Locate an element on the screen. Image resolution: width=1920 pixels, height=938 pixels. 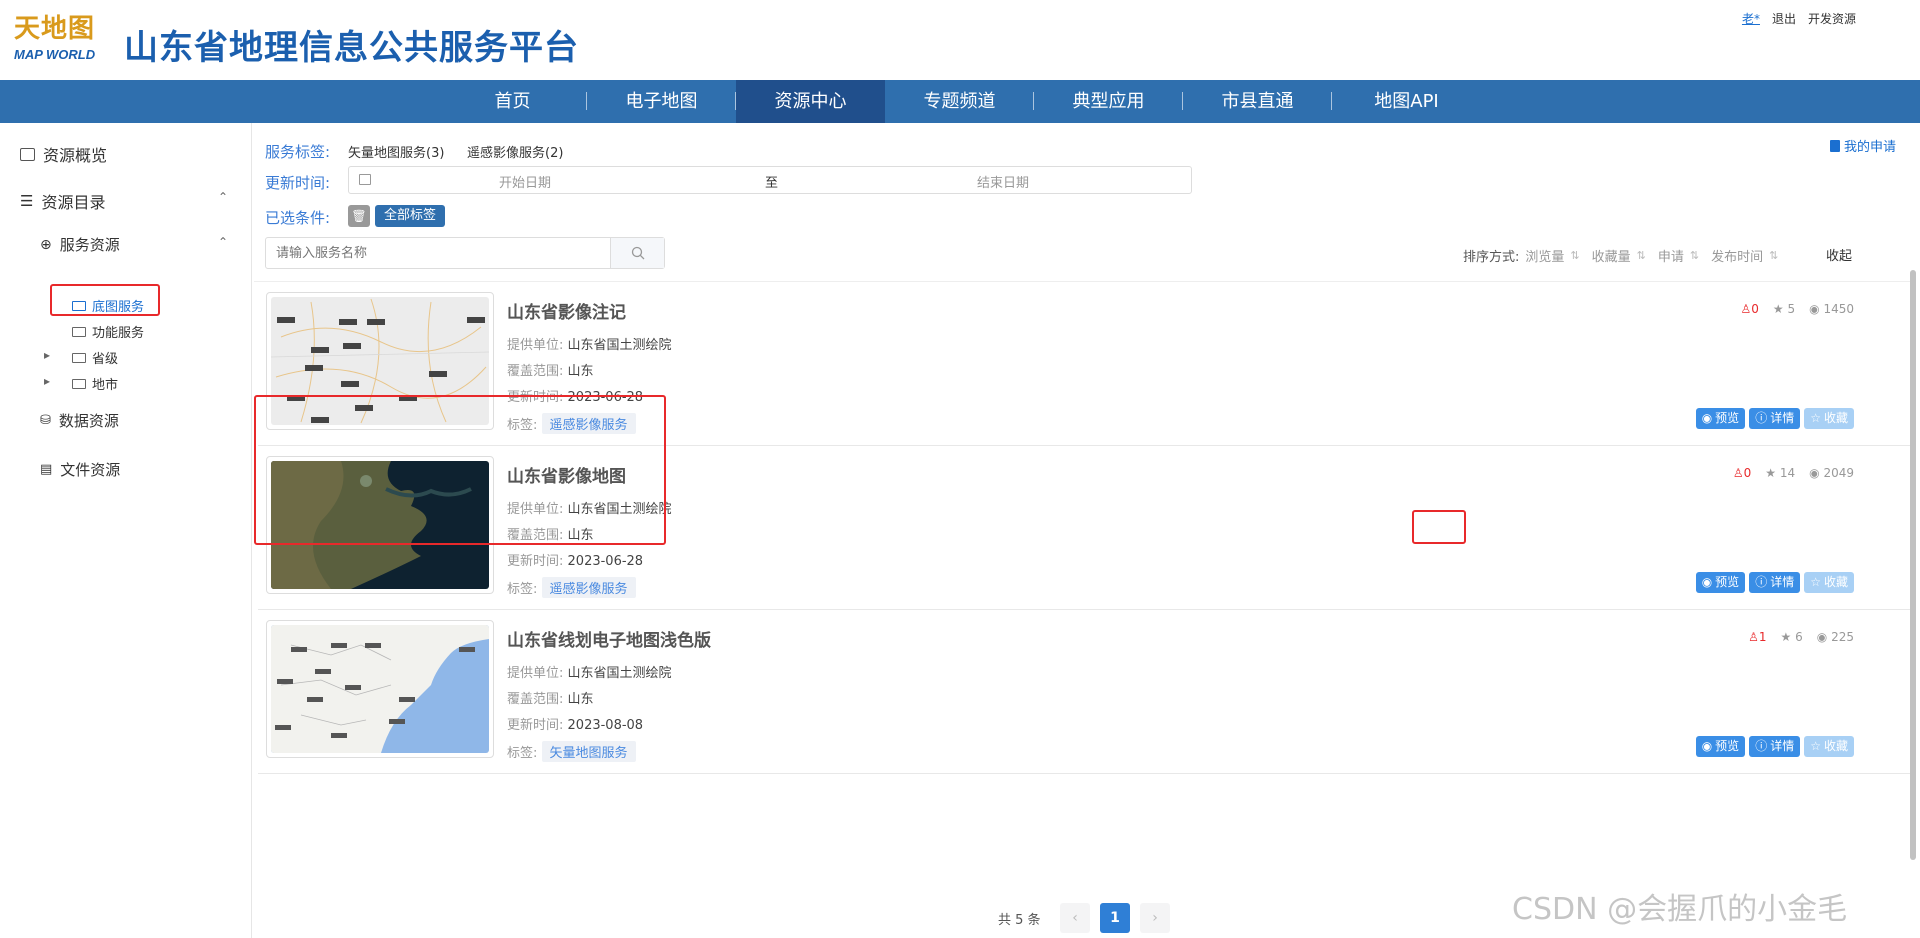
card-coverage: 覆盖范围: 山东 is located at coordinates (550, 697).